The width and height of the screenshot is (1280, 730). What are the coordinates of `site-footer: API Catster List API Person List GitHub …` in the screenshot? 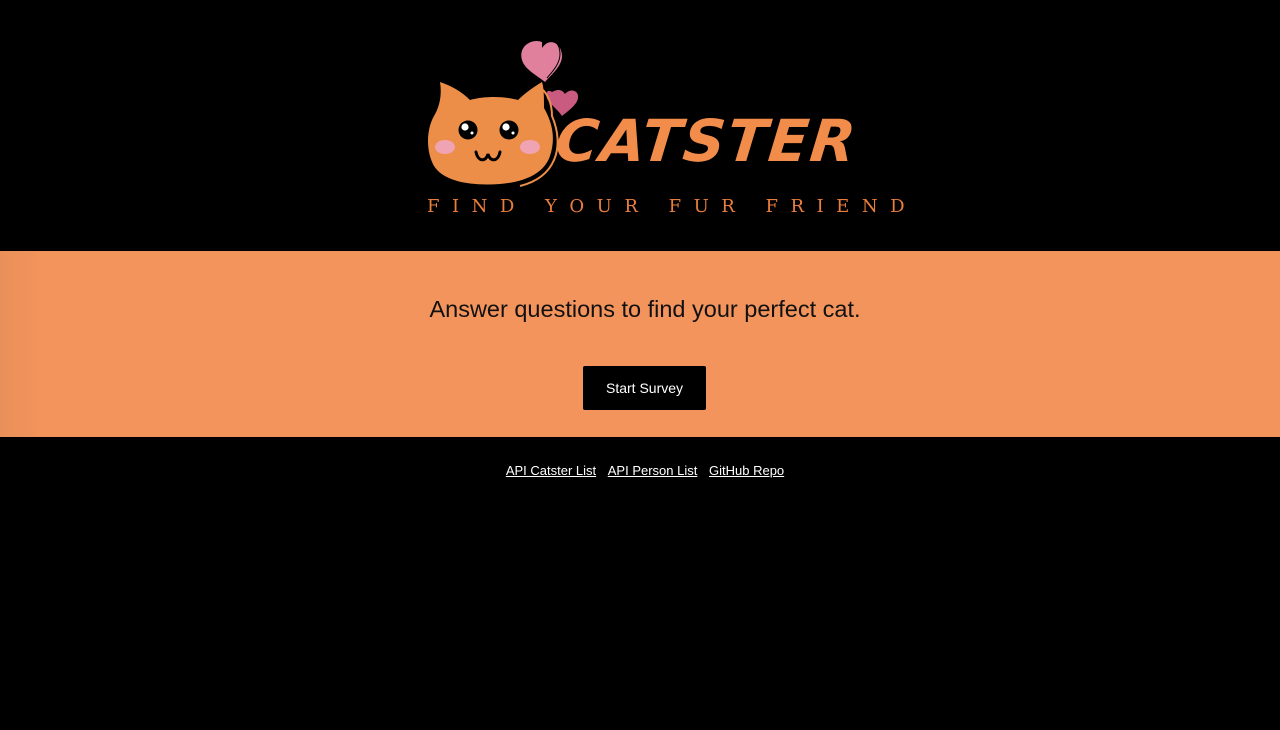 It's located at (640, 470).